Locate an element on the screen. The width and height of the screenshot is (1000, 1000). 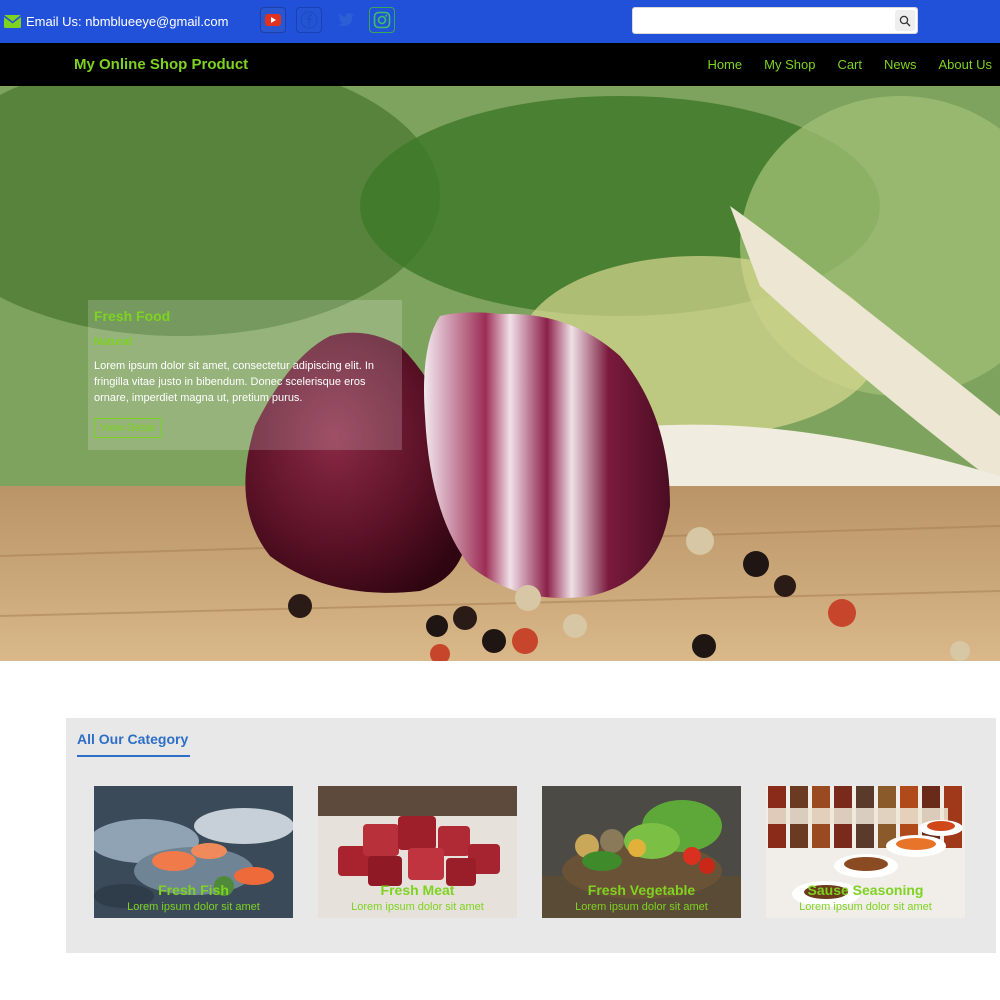
seasoning-image is located at coordinates (865, 852).